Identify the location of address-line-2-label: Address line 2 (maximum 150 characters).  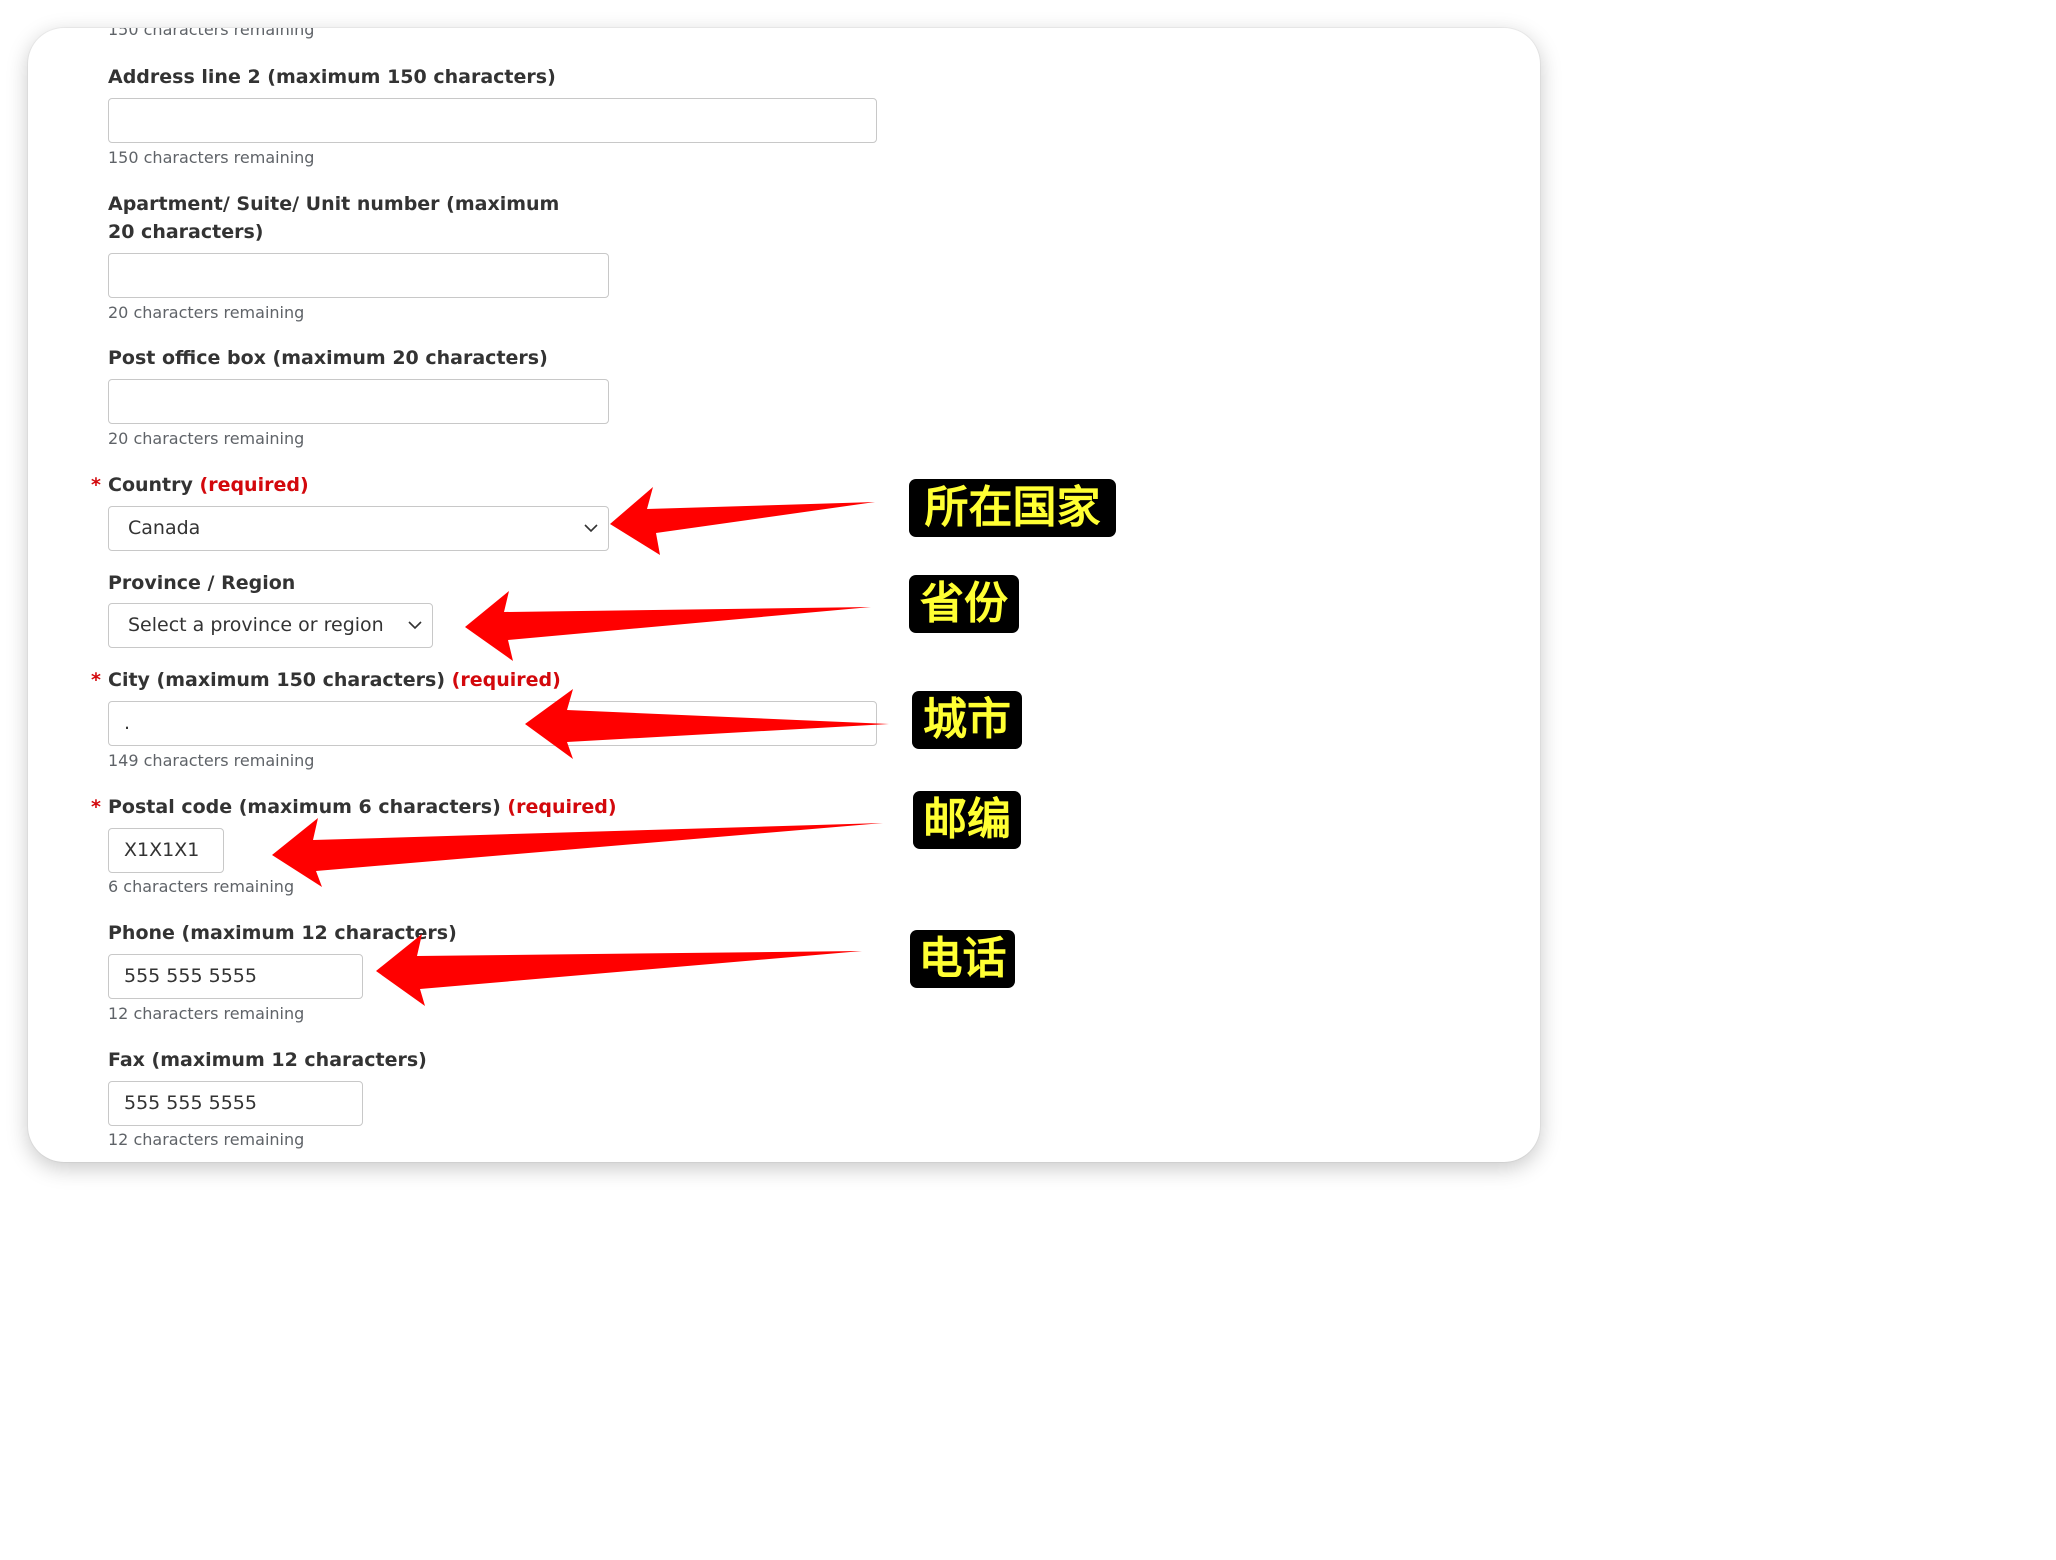
(332, 77).